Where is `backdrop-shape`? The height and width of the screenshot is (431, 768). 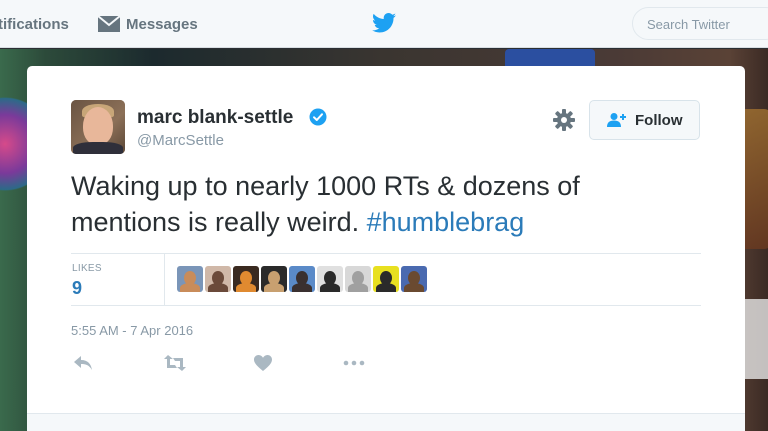
backdrop-shape is located at coordinates (756, 339).